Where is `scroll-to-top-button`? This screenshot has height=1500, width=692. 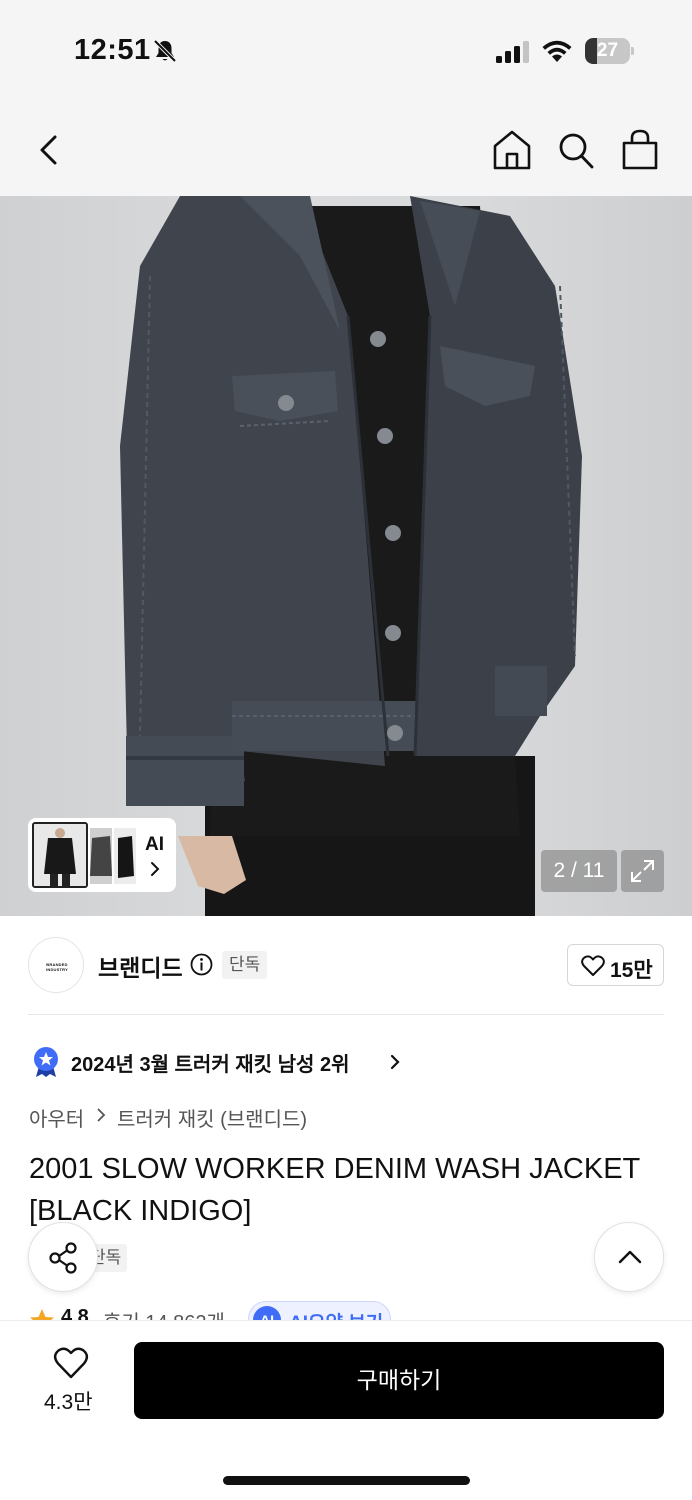
scroll-to-top-button is located at coordinates (629, 1257).